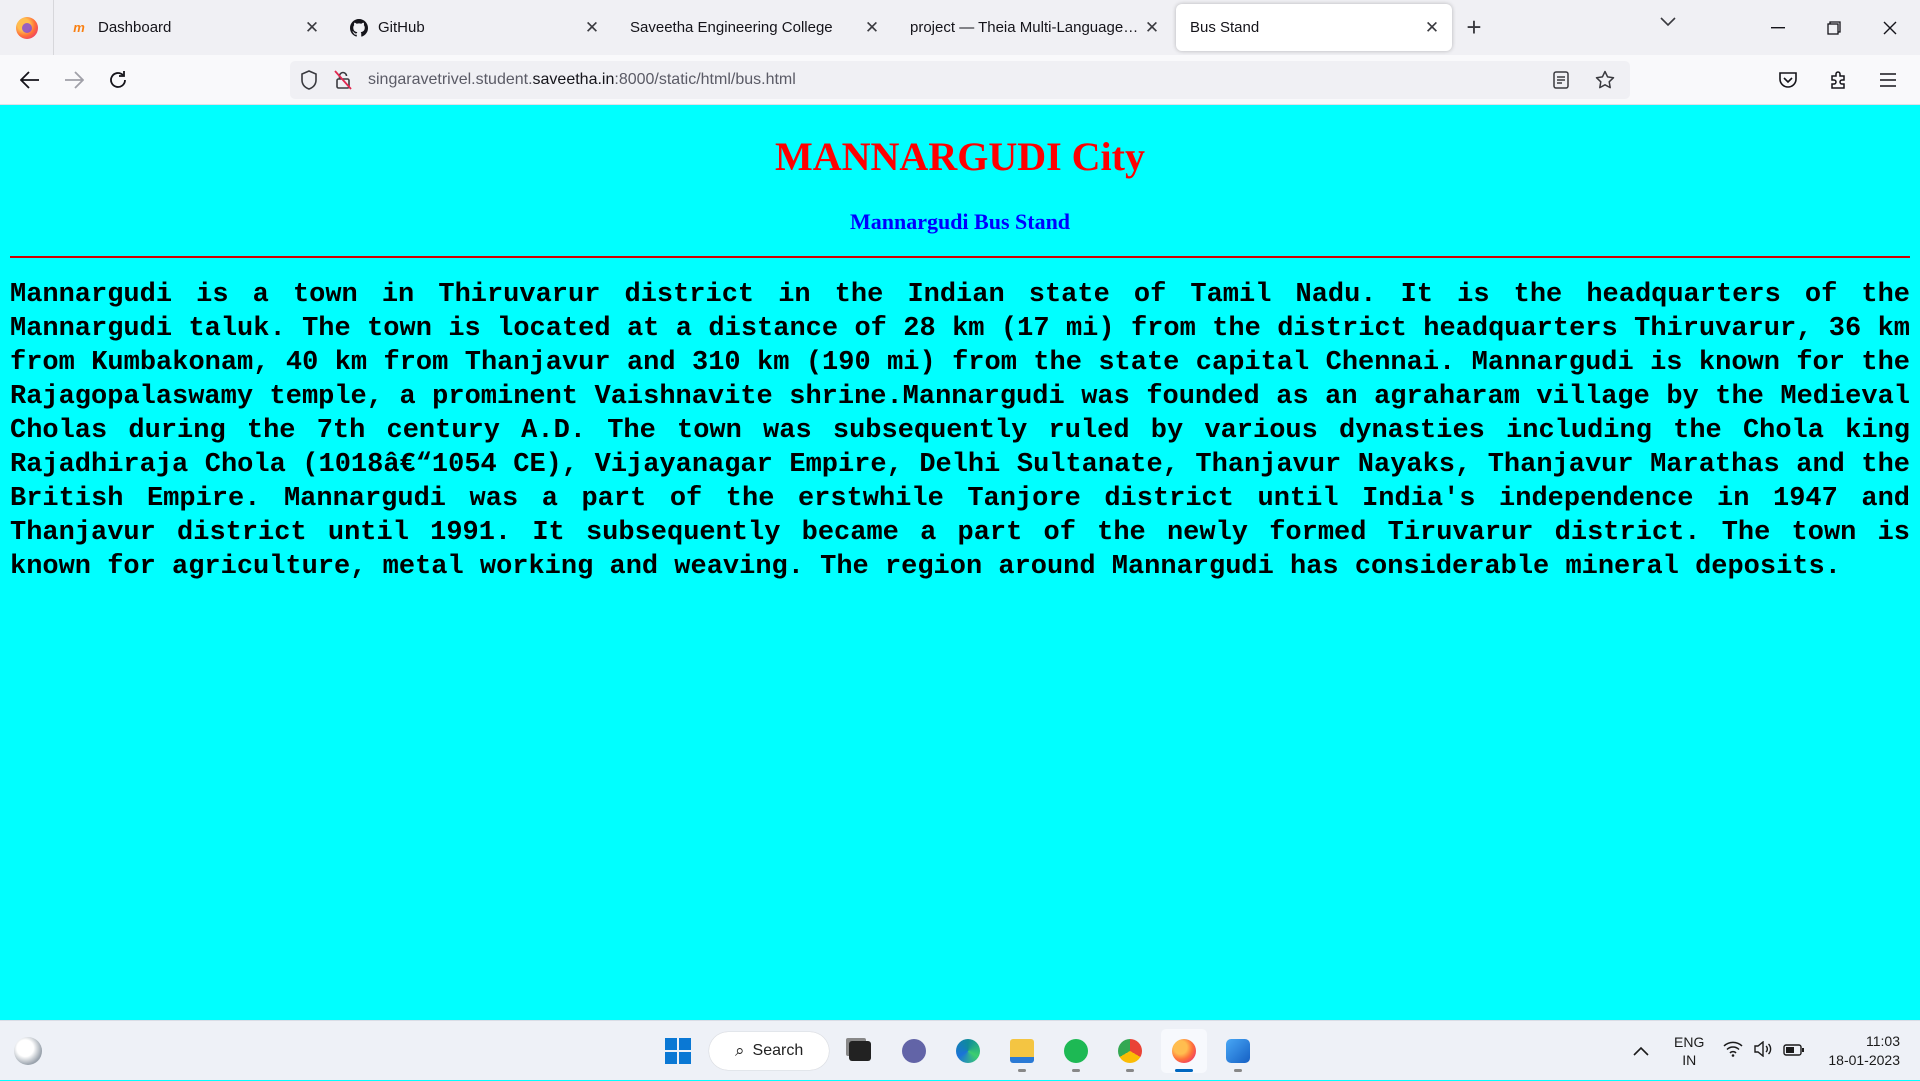  What do you see at coordinates (1689, 1051) in the screenshot?
I see `input-language: ENG IN` at bounding box center [1689, 1051].